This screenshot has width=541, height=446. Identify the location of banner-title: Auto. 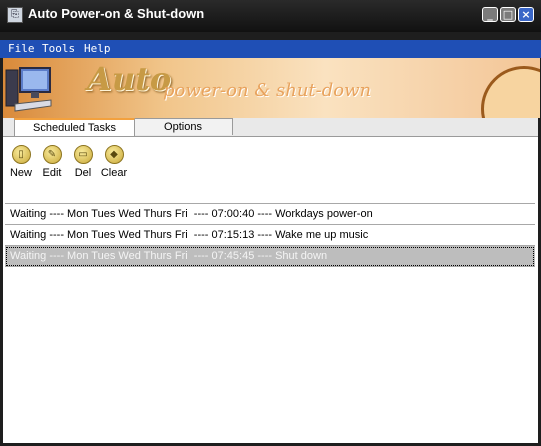
(129, 79).